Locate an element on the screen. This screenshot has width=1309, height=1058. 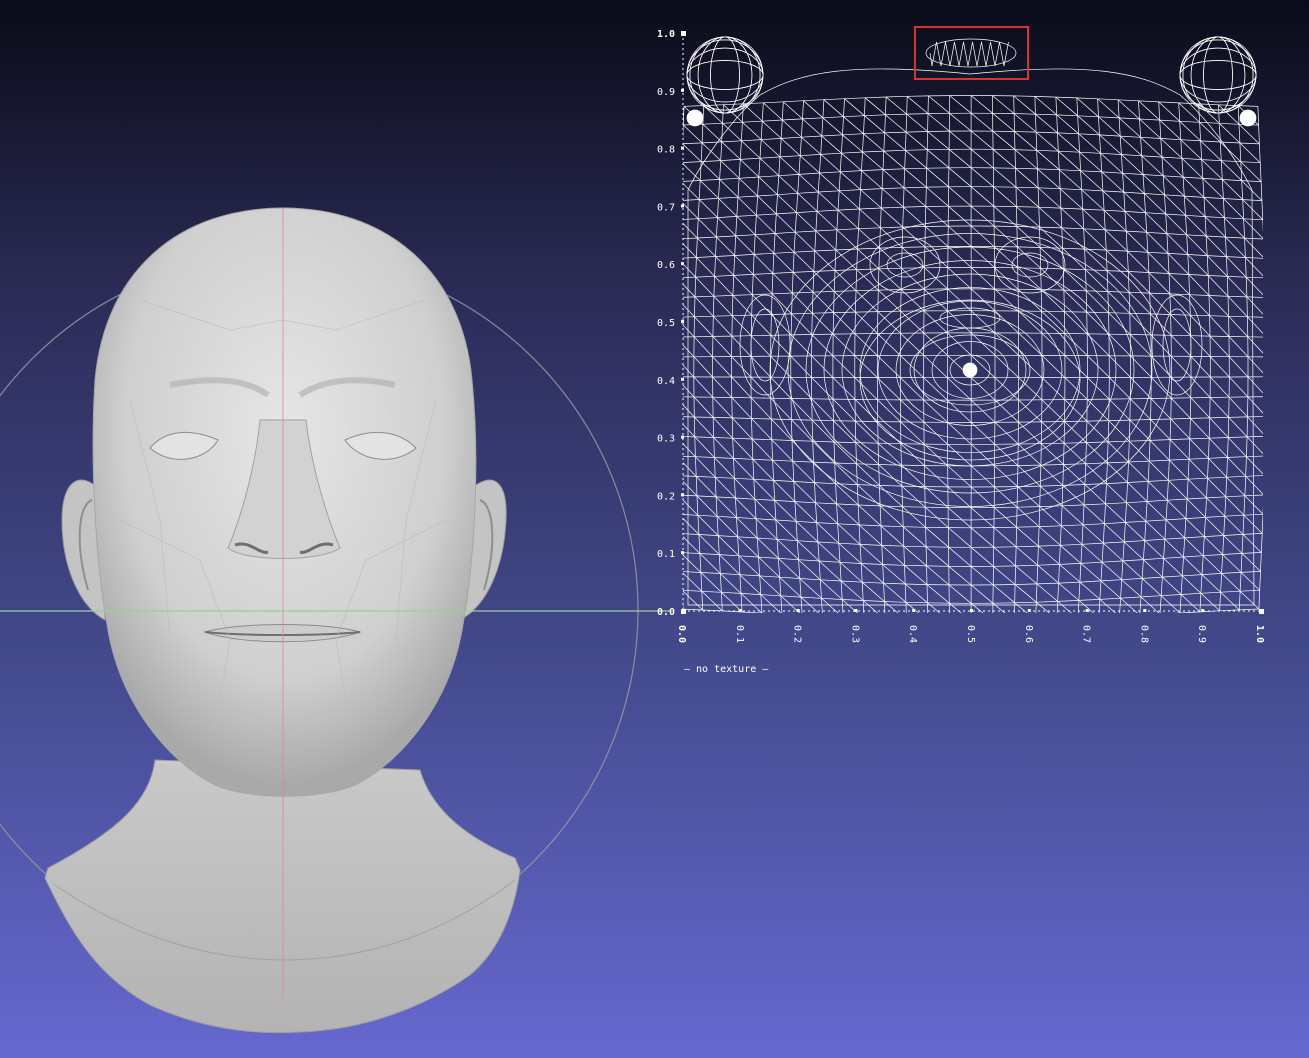
y-tick-label: 0.4 is located at coordinates (666, 381).